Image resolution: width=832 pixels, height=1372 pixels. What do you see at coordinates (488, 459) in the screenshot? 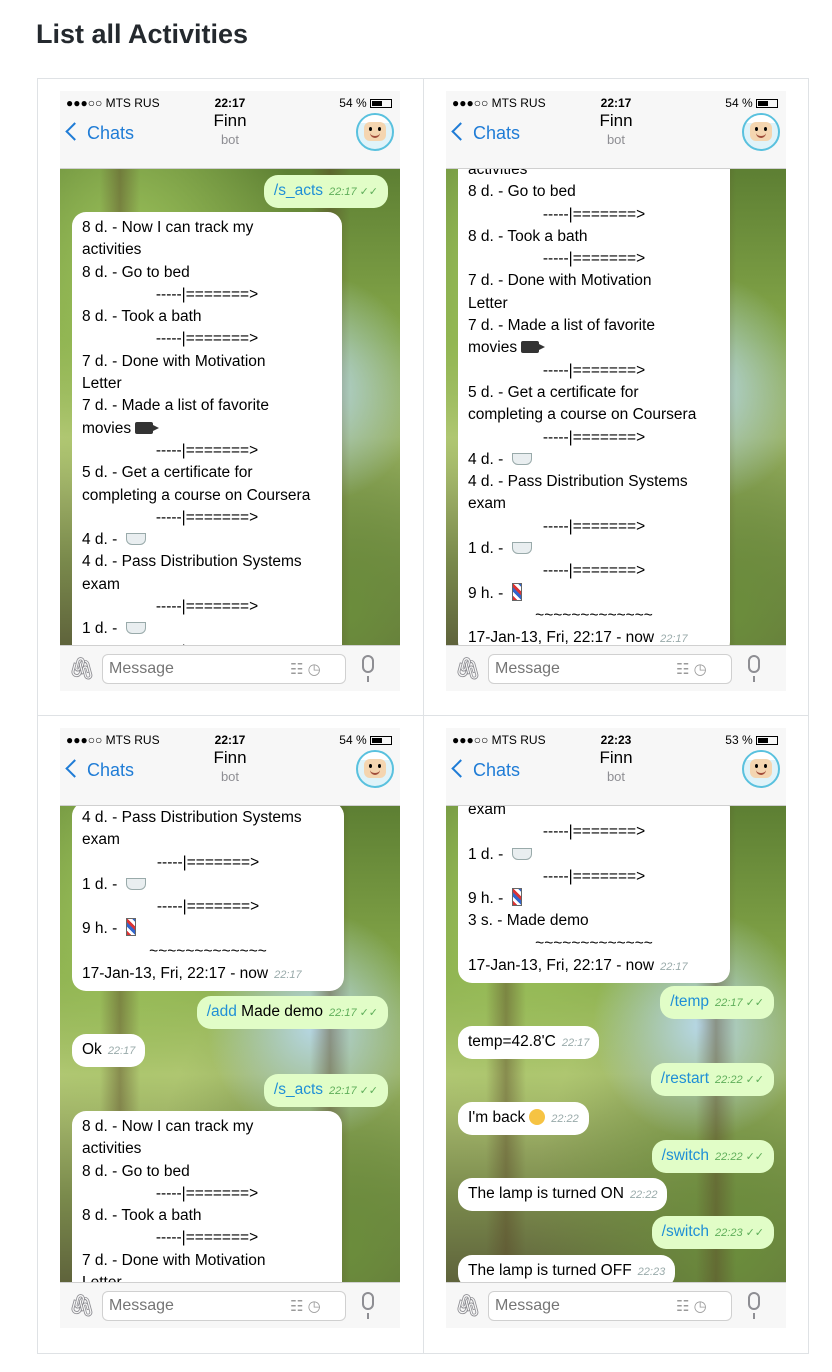
I see `activity-text: 4 d. -` at bounding box center [488, 459].